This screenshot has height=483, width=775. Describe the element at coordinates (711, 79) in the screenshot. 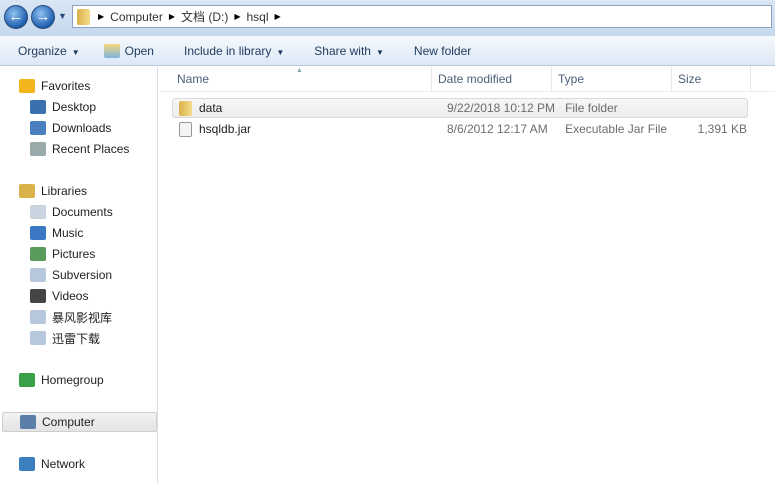

I see `column-header-size: Size` at that location.